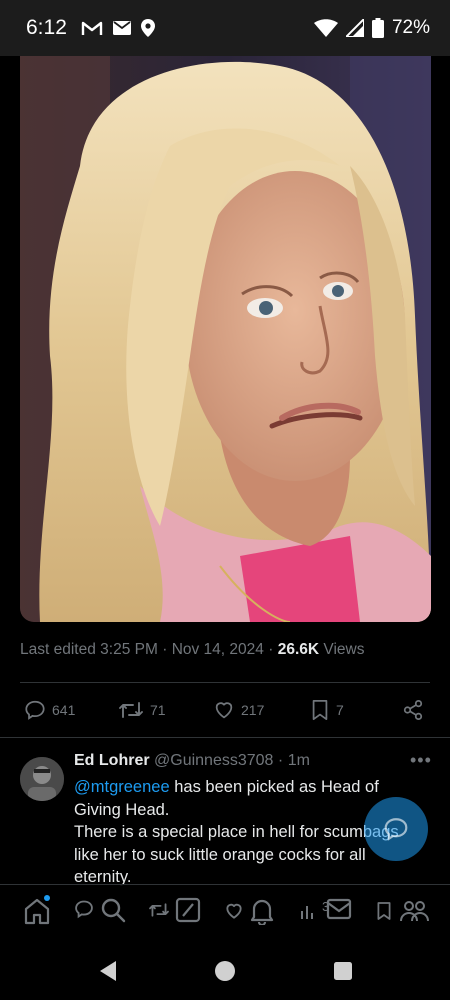 The image size is (450, 1000). What do you see at coordinates (325, 28) in the screenshot?
I see `wifi-icon` at bounding box center [325, 28].